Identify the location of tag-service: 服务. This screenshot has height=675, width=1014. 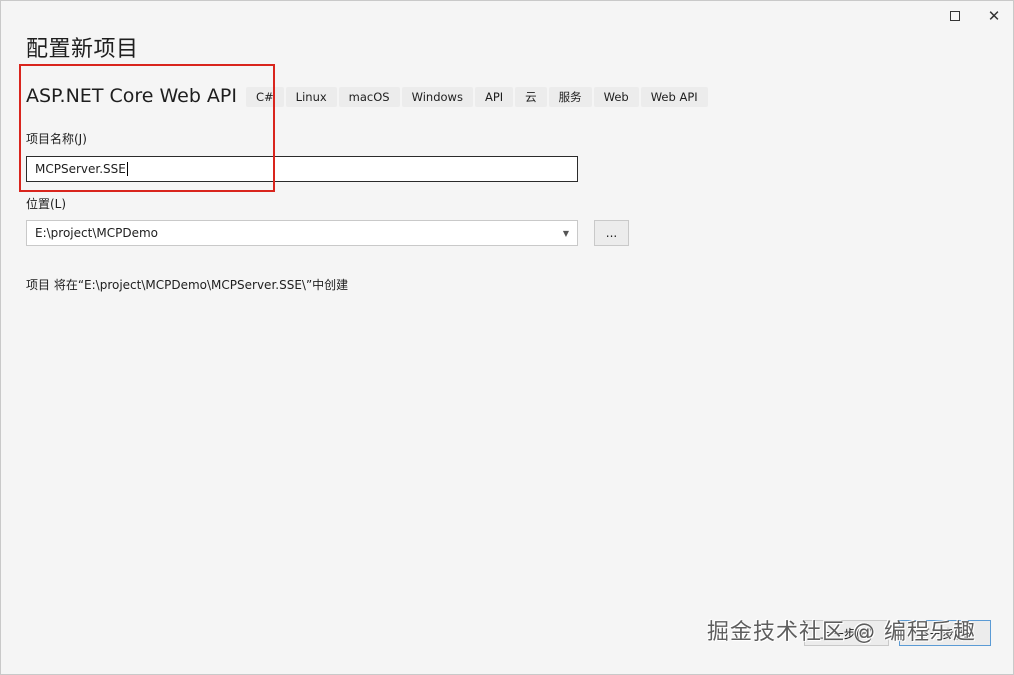
(570, 97).